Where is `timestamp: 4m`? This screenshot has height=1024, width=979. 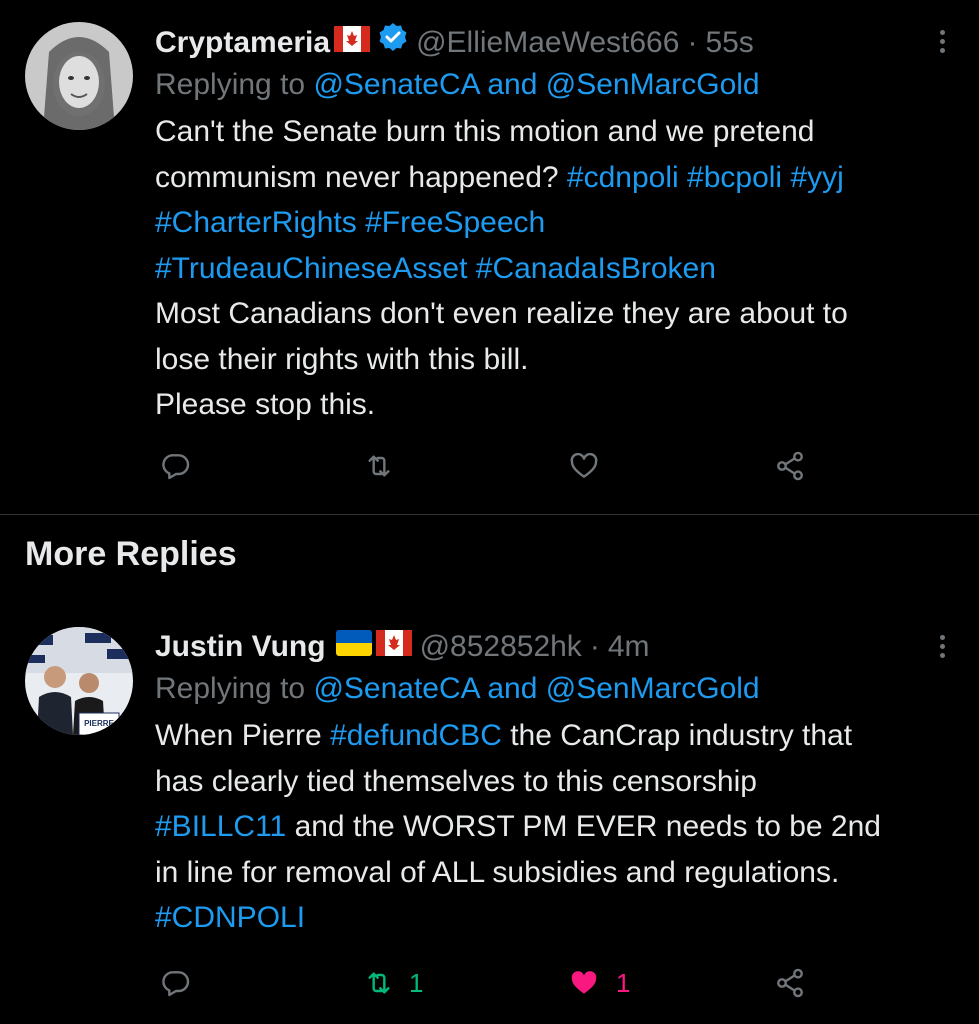
timestamp: 4m is located at coordinates (629, 647).